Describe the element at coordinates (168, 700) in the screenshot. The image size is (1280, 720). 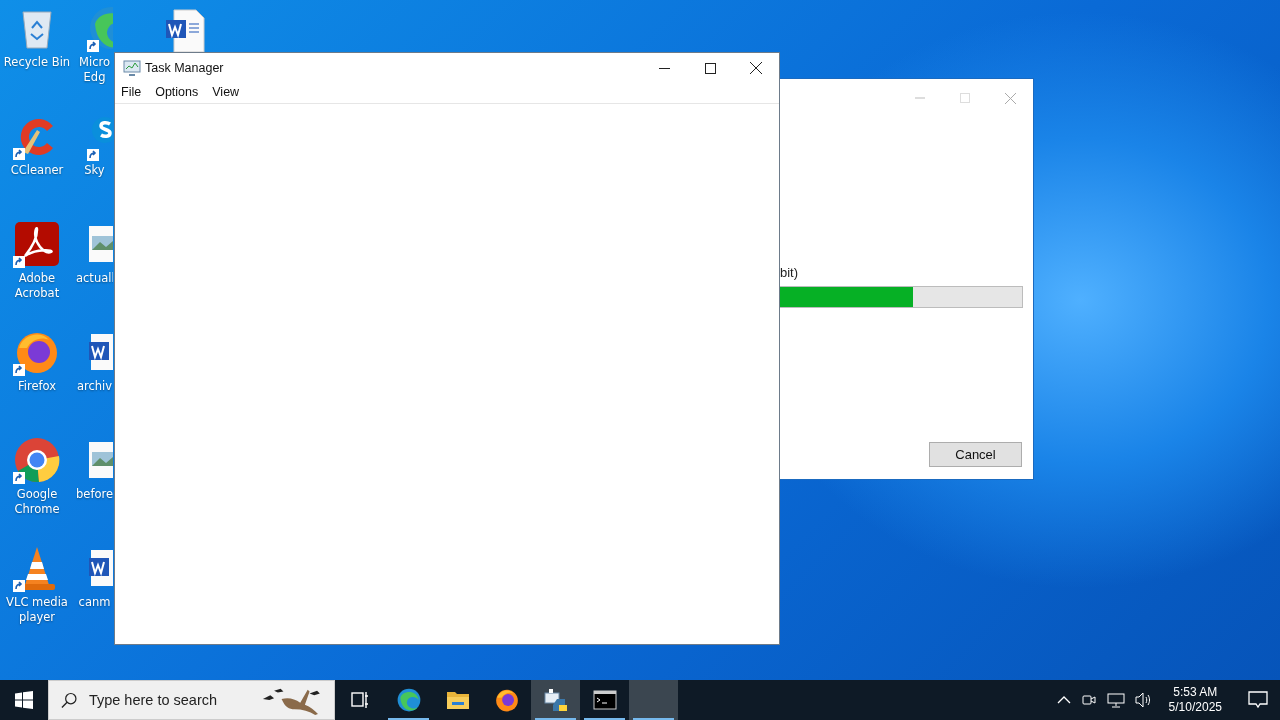
I see `search-input: Type here to search` at that location.